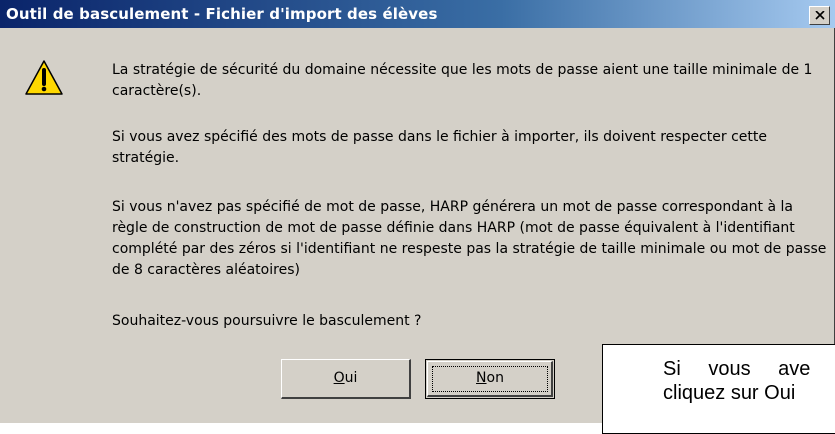 Image resolution: width=835 pixels, height=434 pixels. What do you see at coordinates (351, 378) in the screenshot?
I see `yes-label-rest: ui` at bounding box center [351, 378].